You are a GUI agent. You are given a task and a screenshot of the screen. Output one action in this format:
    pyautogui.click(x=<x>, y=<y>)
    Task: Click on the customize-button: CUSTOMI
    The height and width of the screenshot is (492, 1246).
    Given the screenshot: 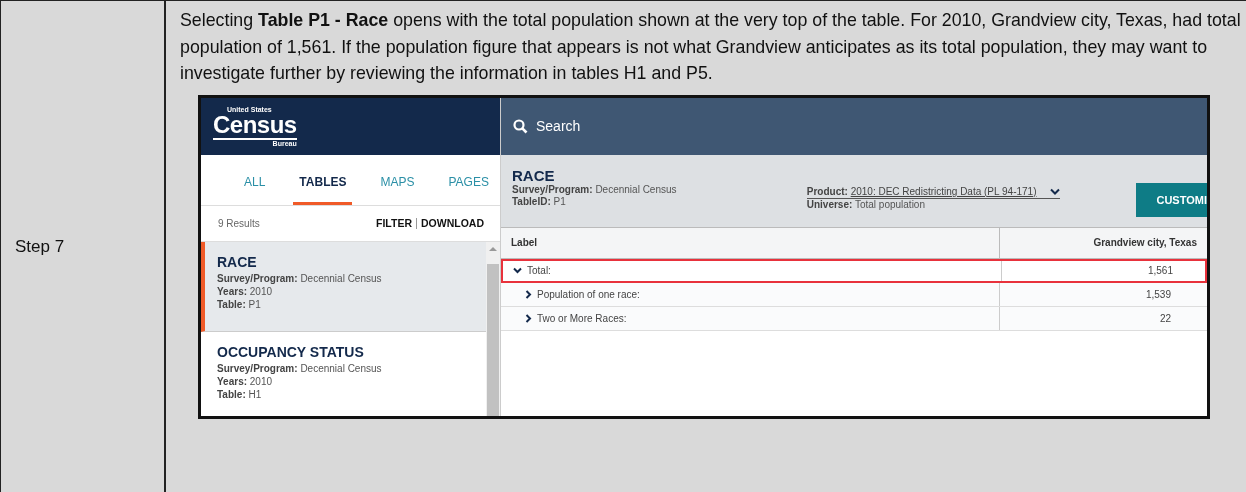 What is the action you would take?
    pyautogui.click(x=1171, y=199)
    